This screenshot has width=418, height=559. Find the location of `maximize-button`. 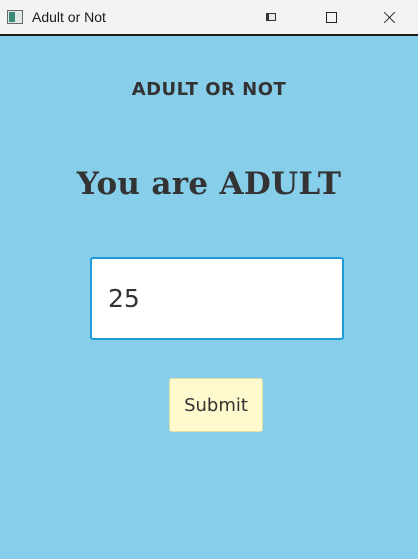

maximize-button is located at coordinates (331, 17).